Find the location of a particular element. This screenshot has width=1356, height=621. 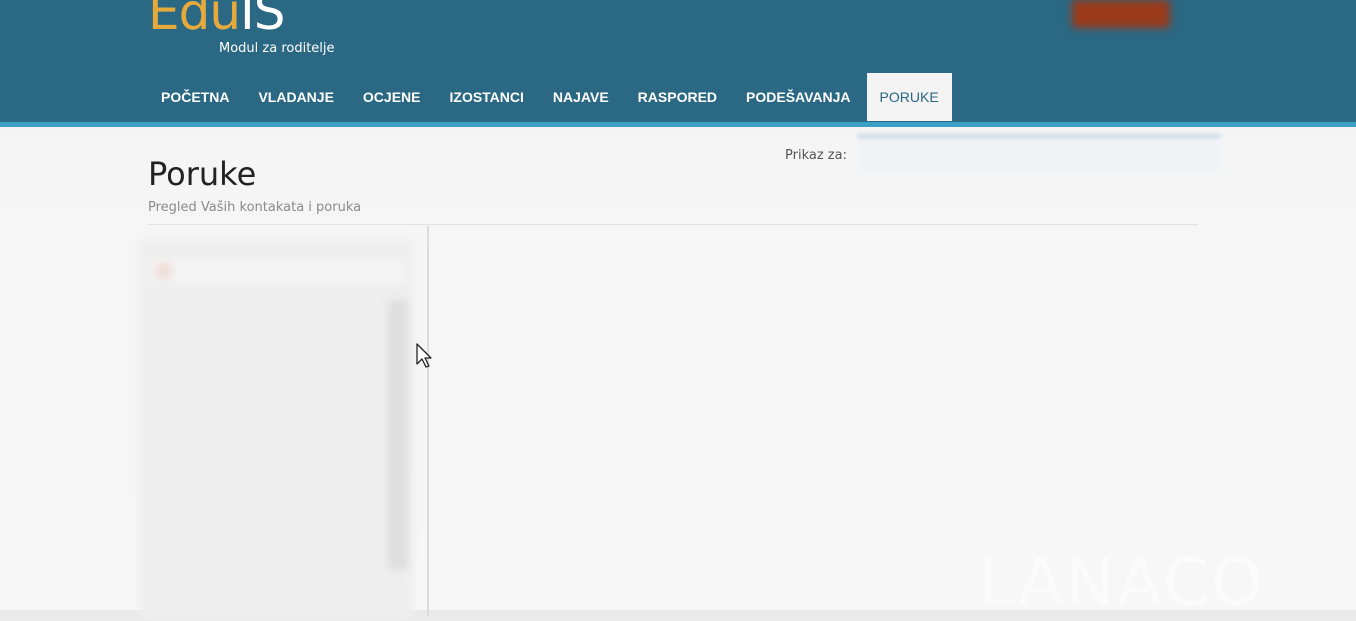

page-title: Poruke is located at coordinates (202, 174).